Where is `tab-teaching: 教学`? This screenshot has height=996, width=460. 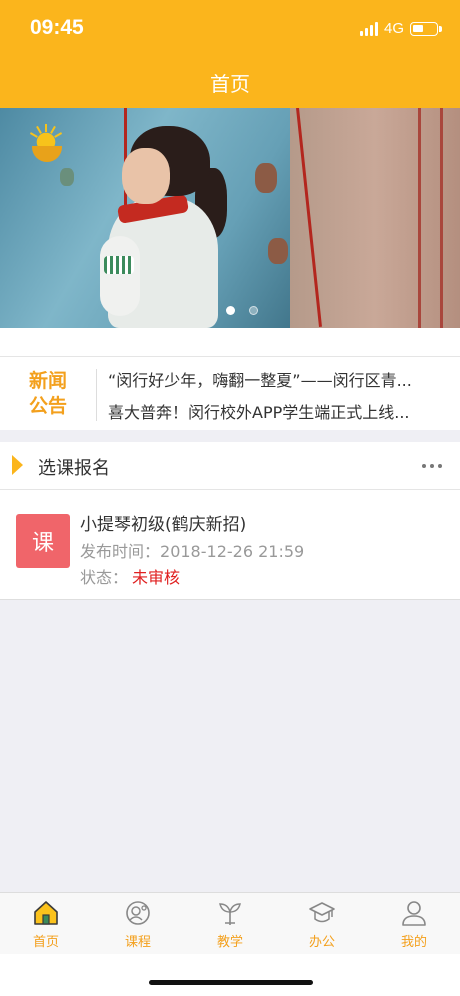
tab-teaching: 教学 is located at coordinates (230, 923).